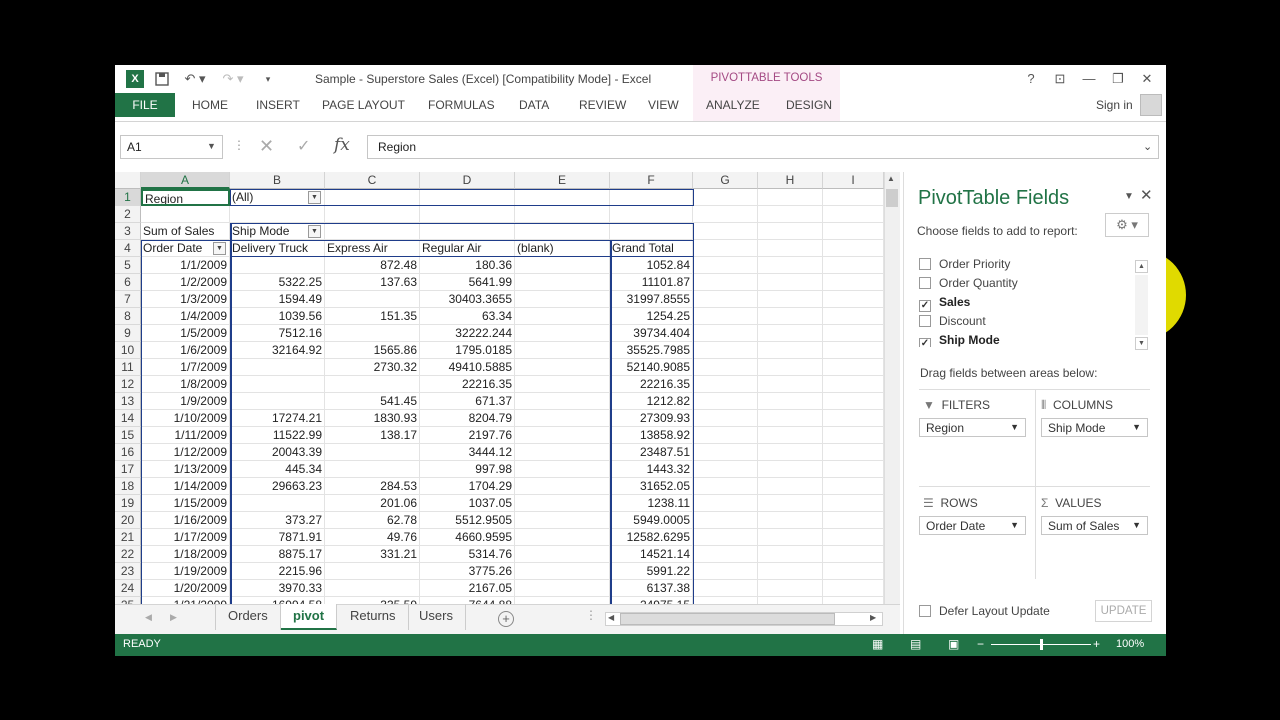  I want to click on pivot-data-cell: 1039.56, so click(277, 316).